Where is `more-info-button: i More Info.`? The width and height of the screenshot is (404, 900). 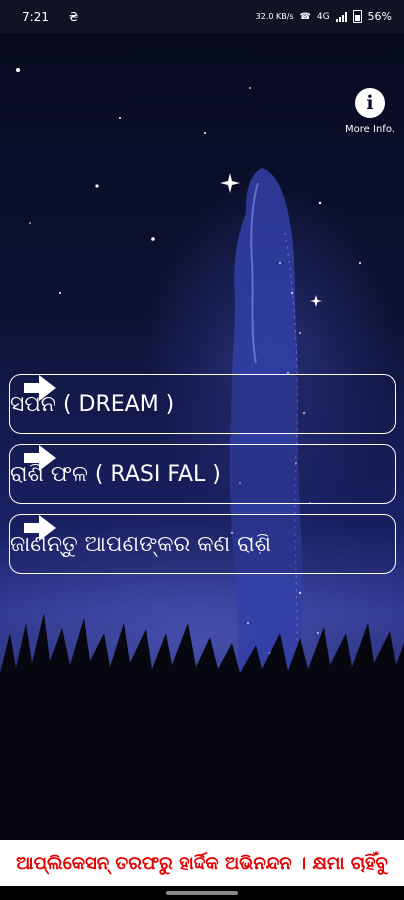 more-info-button: i More Info. is located at coordinates (370, 111).